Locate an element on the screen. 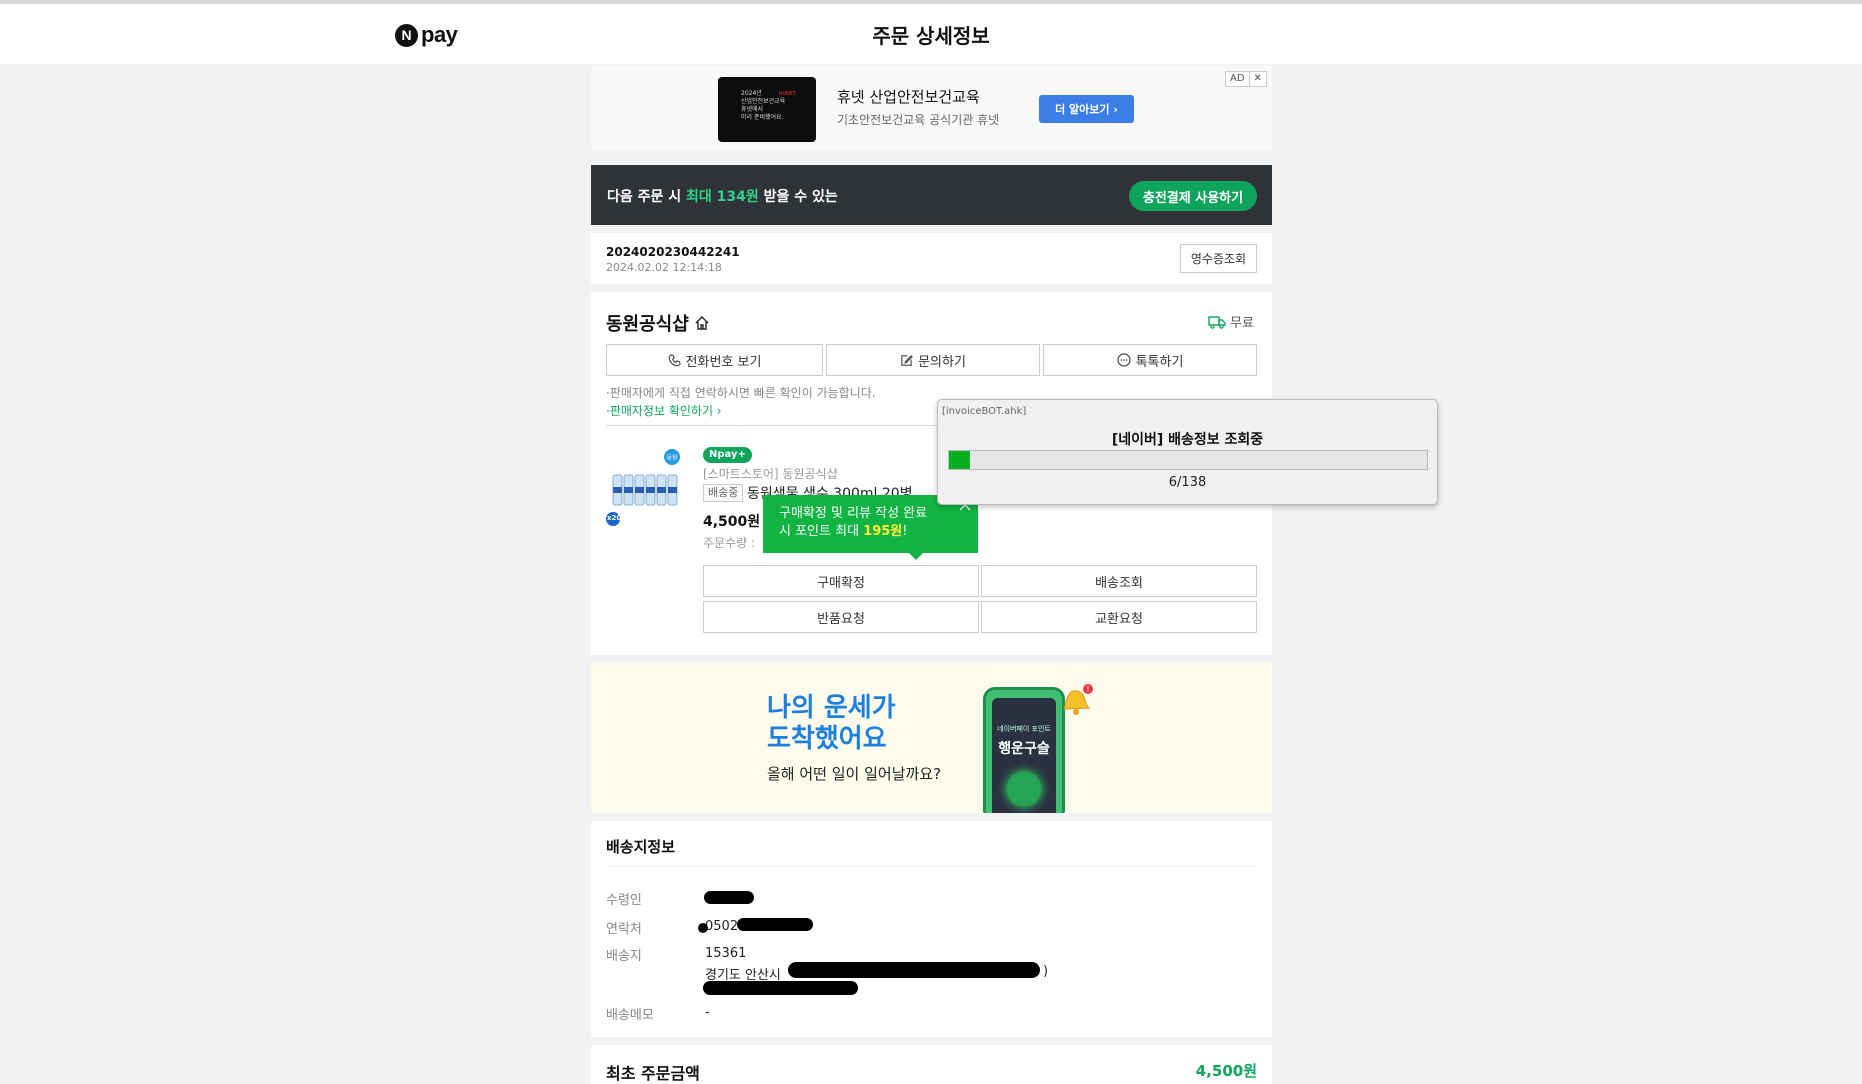 The image size is (1862, 1084). bell-icon: ! is located at coordinates (1078, 699).